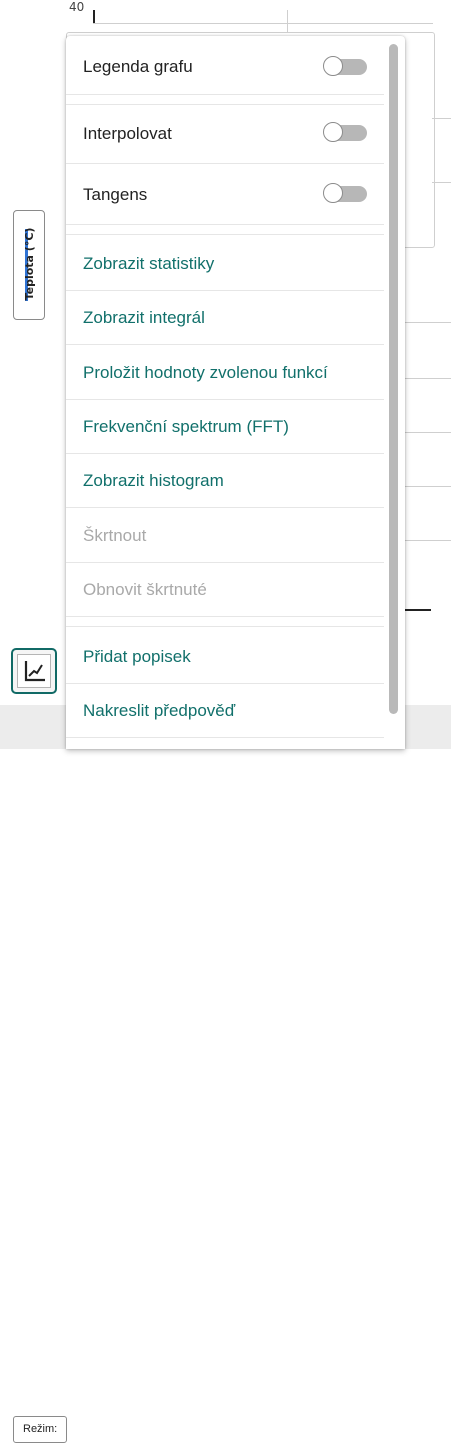 The width and height of the screenshot is (451, 1443). Describe the element at coordinates (186, 426) in the screenshot. I see `menu-item-label: Frekvenční spektrum (FFT)` at that location.